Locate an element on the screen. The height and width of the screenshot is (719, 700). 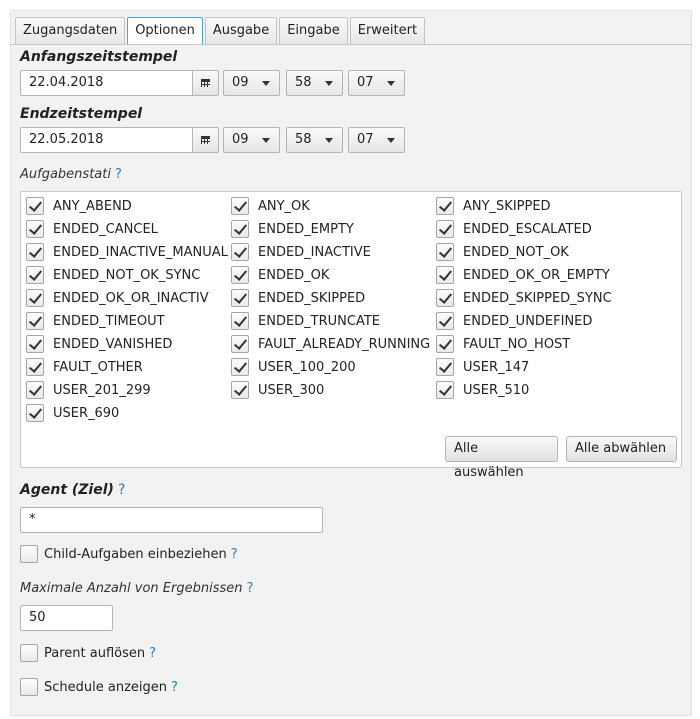
end-minute-select: 58 is located at coordinates (314, 140).